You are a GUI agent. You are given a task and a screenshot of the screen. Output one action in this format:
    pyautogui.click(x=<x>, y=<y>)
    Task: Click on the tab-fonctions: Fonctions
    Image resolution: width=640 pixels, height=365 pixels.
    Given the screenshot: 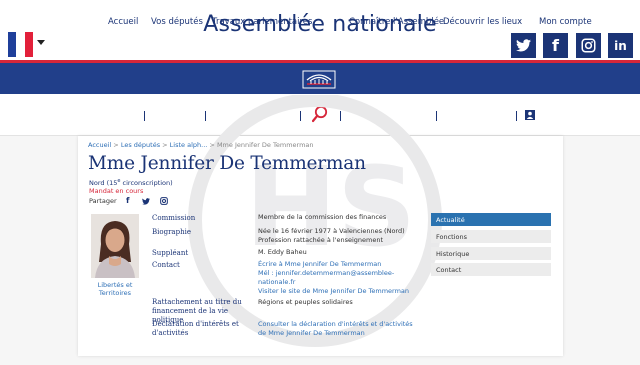 What is the action you would take?
    pyautogui.click(x=491, y=236)
    